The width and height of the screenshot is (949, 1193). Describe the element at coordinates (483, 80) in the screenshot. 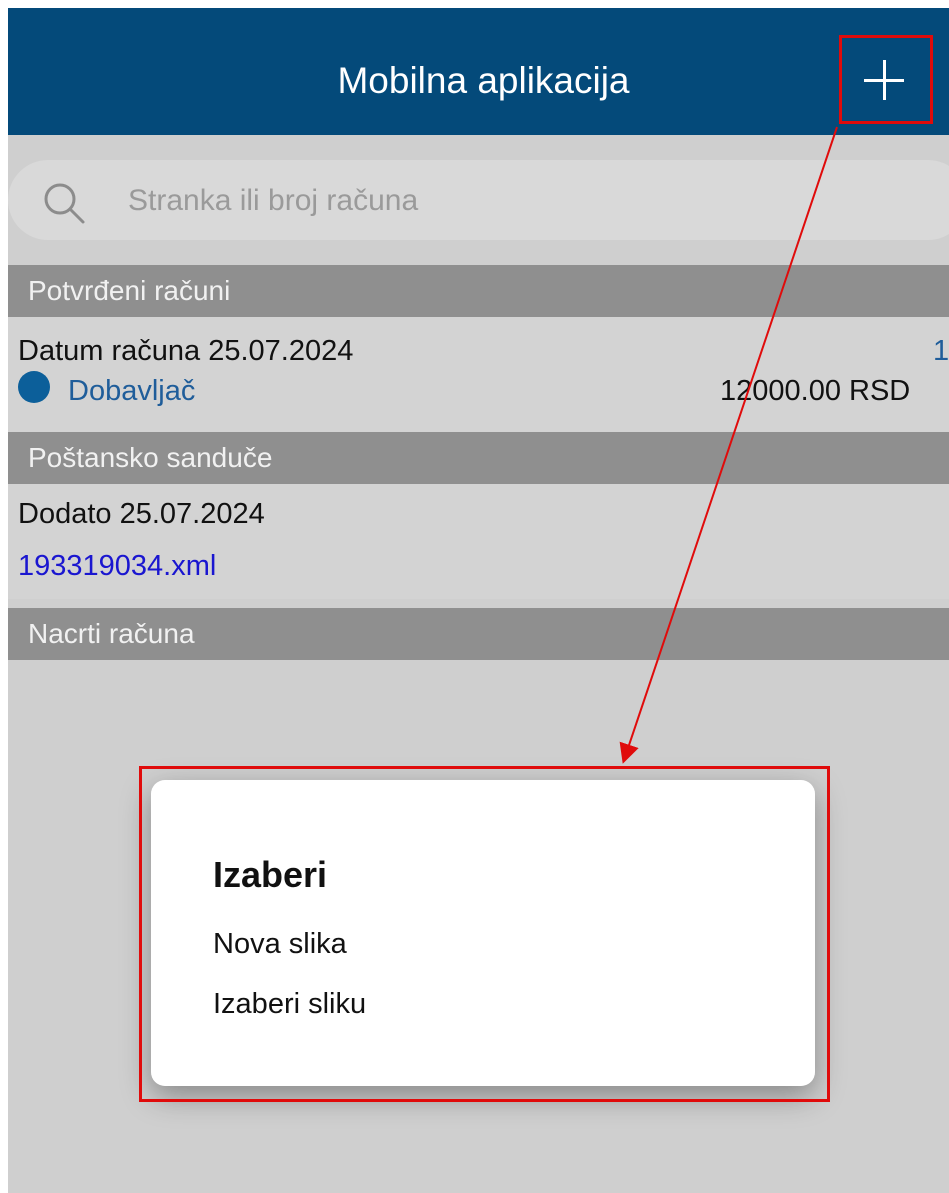

I see `page-title: Mobilna aplikacija` at that location.